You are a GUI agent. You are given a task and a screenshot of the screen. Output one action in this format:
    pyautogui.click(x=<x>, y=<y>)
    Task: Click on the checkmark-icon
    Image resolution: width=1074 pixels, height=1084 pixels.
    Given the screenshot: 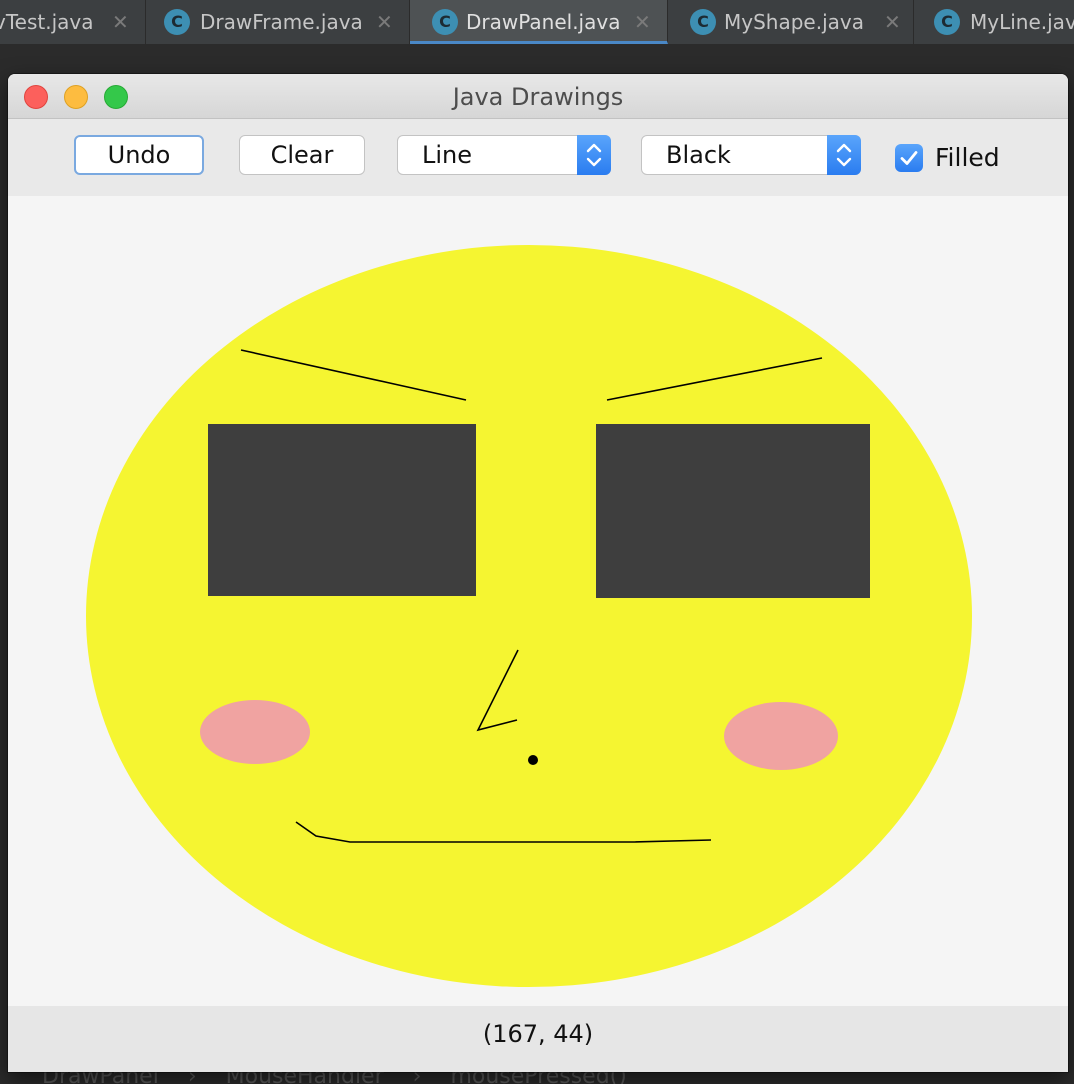 What is the action you would take?
    pyautogui.click(x=909, y=158)
    